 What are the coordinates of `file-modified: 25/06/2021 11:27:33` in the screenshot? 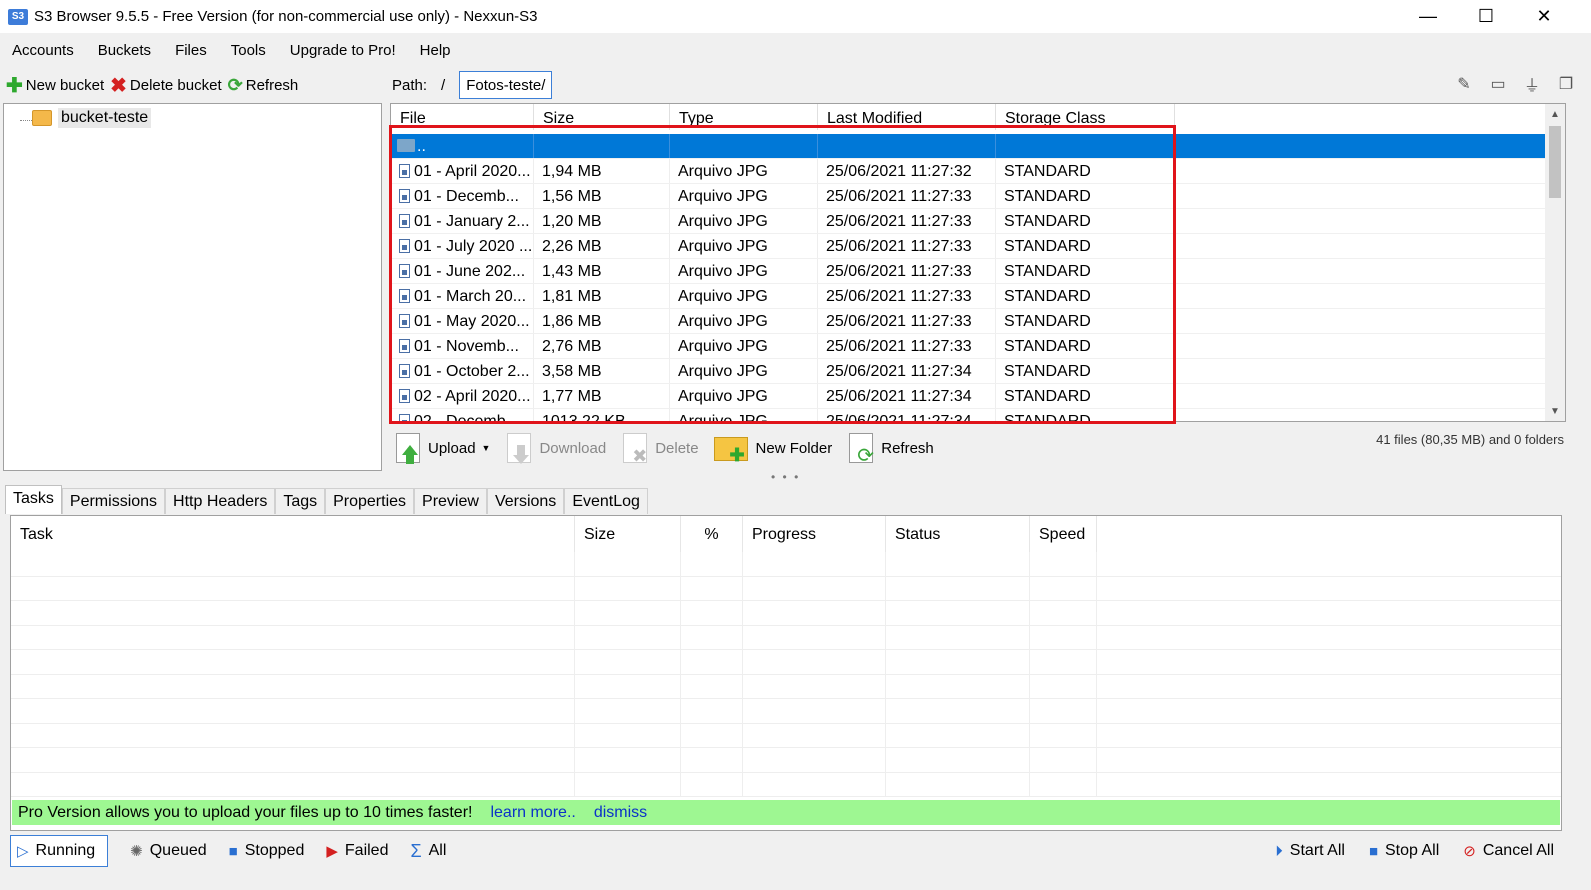 It's located at (907, 196).